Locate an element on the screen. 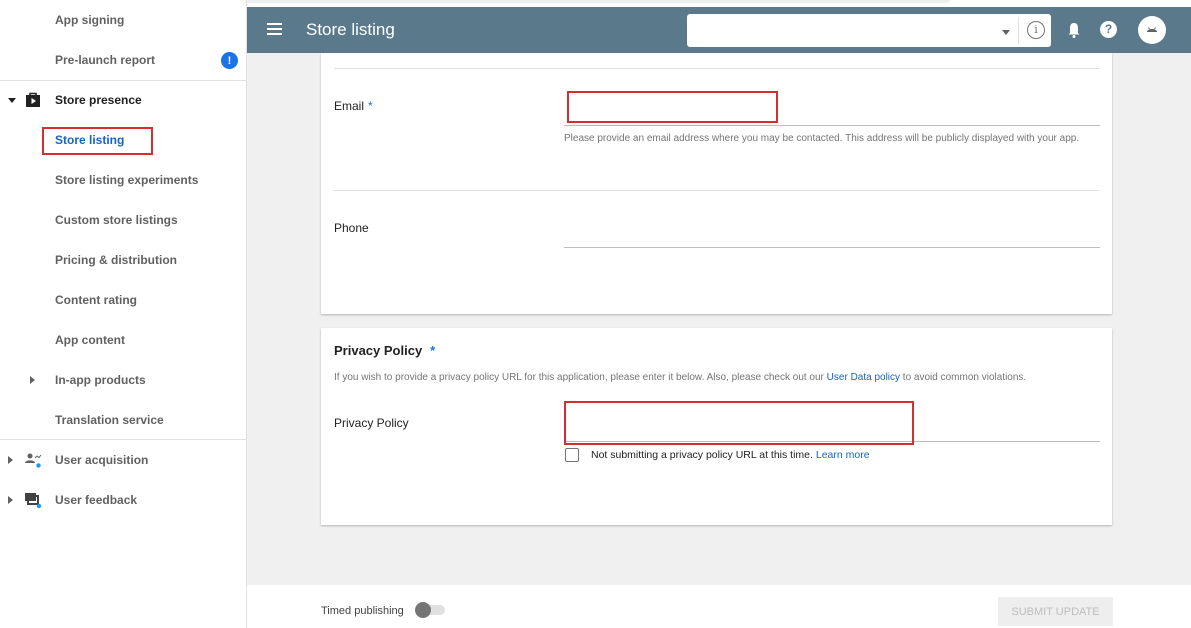 This screenshot has height=628, width=1191. sidebar-item-user-acquisition: User acquisition is located at coordinates (123, 460).